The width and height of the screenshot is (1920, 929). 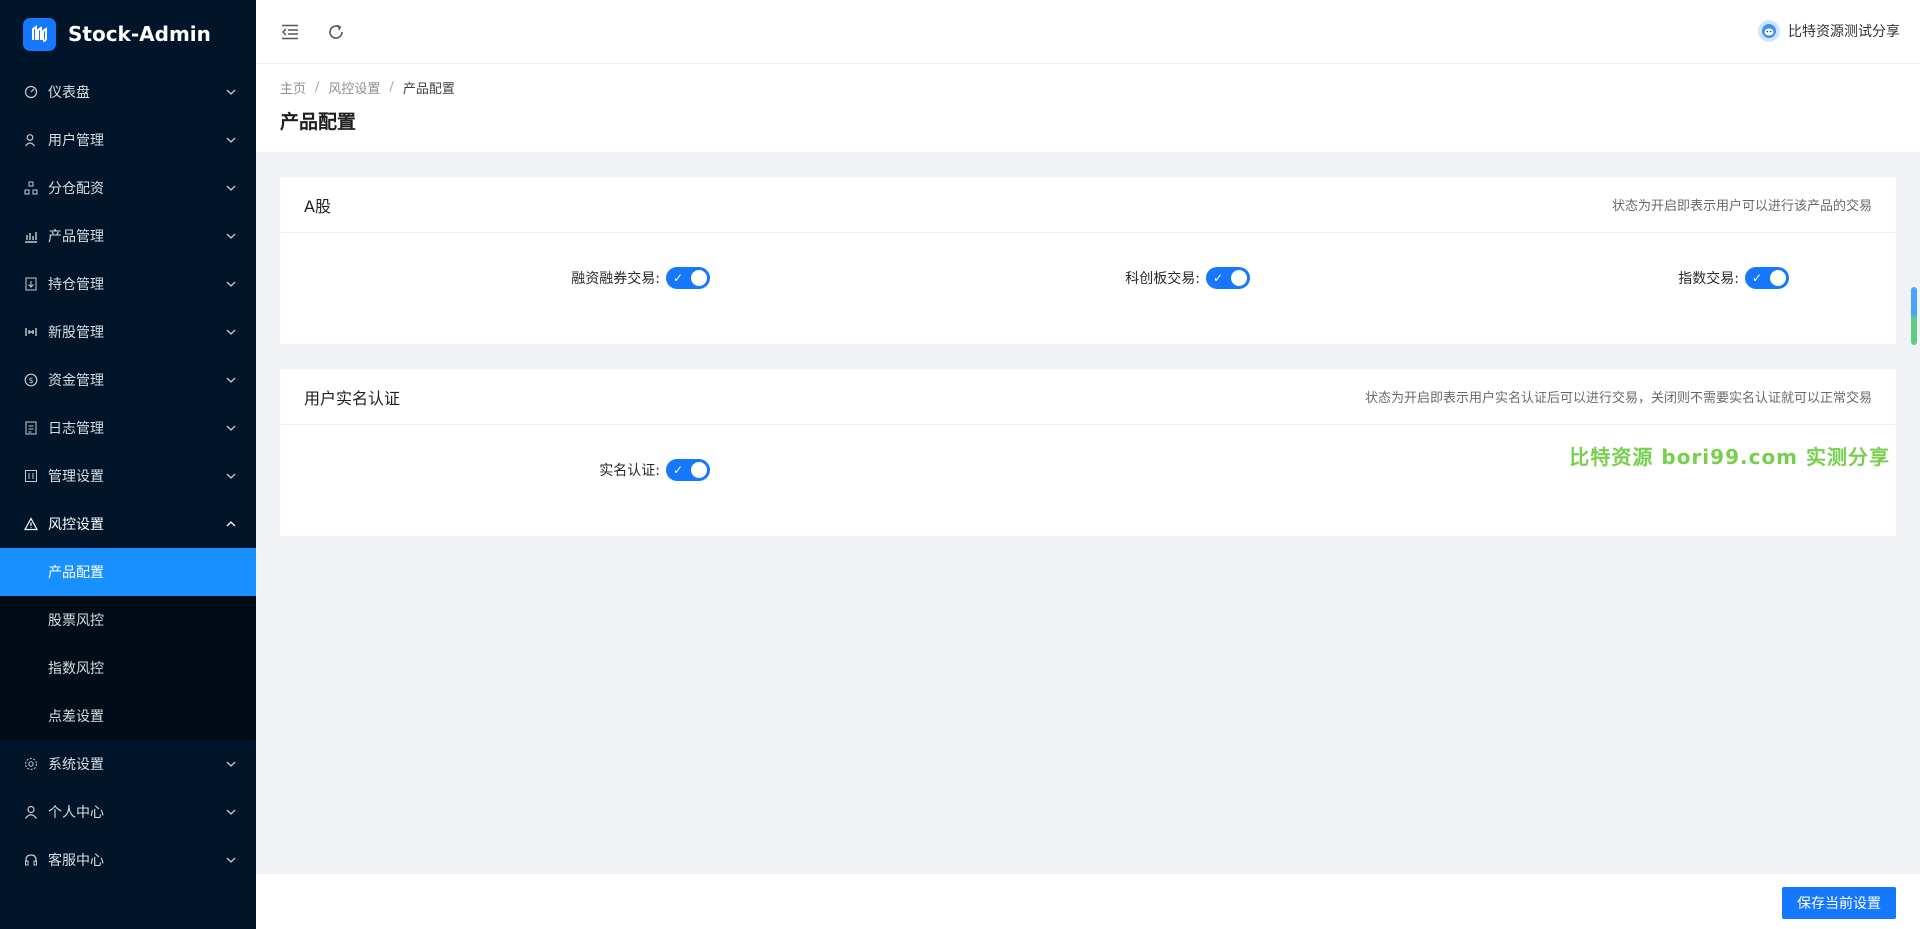 I want to click on realname-switch: ✓, so click(x=688, y=470).